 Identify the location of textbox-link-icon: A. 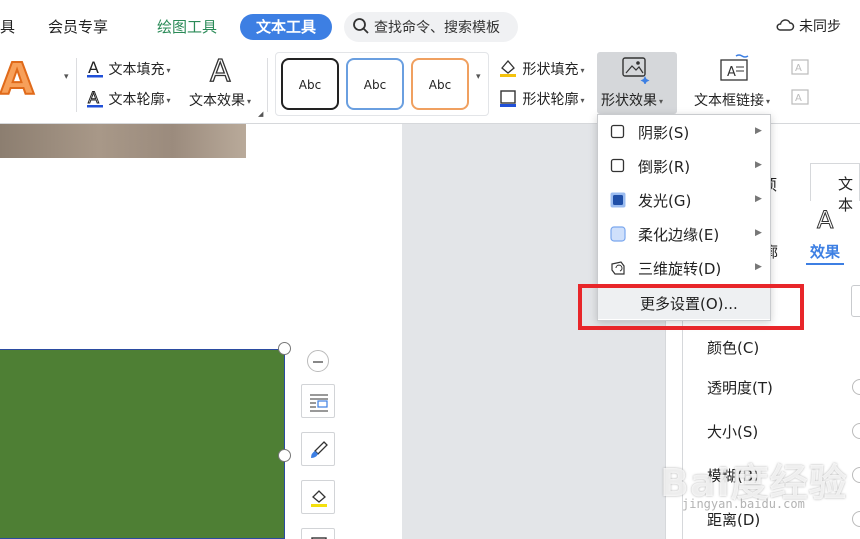
(735, 71).